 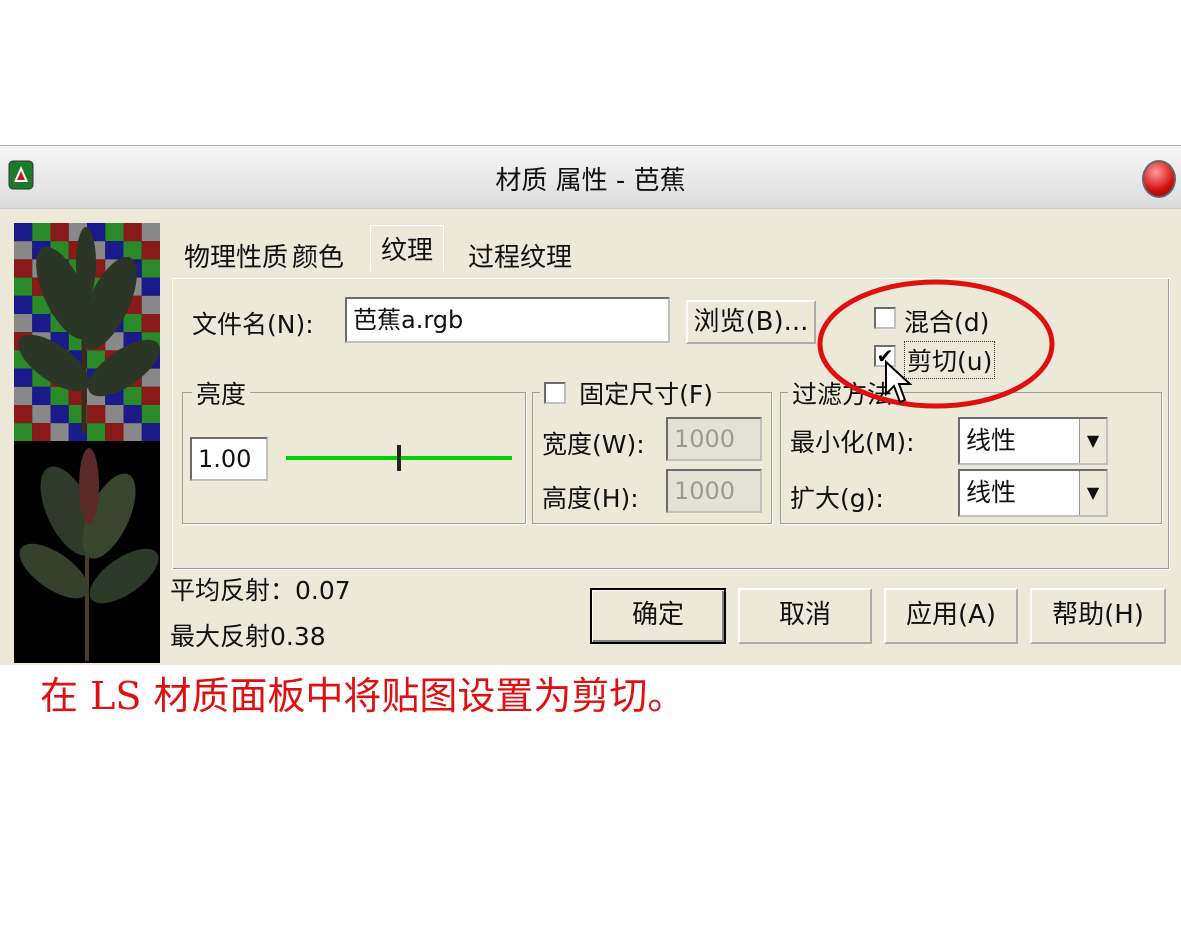 What do you see at coordinates (714, 491) in the screenshot?
I see `height-input: 1000` at bounding box center [714, 491].